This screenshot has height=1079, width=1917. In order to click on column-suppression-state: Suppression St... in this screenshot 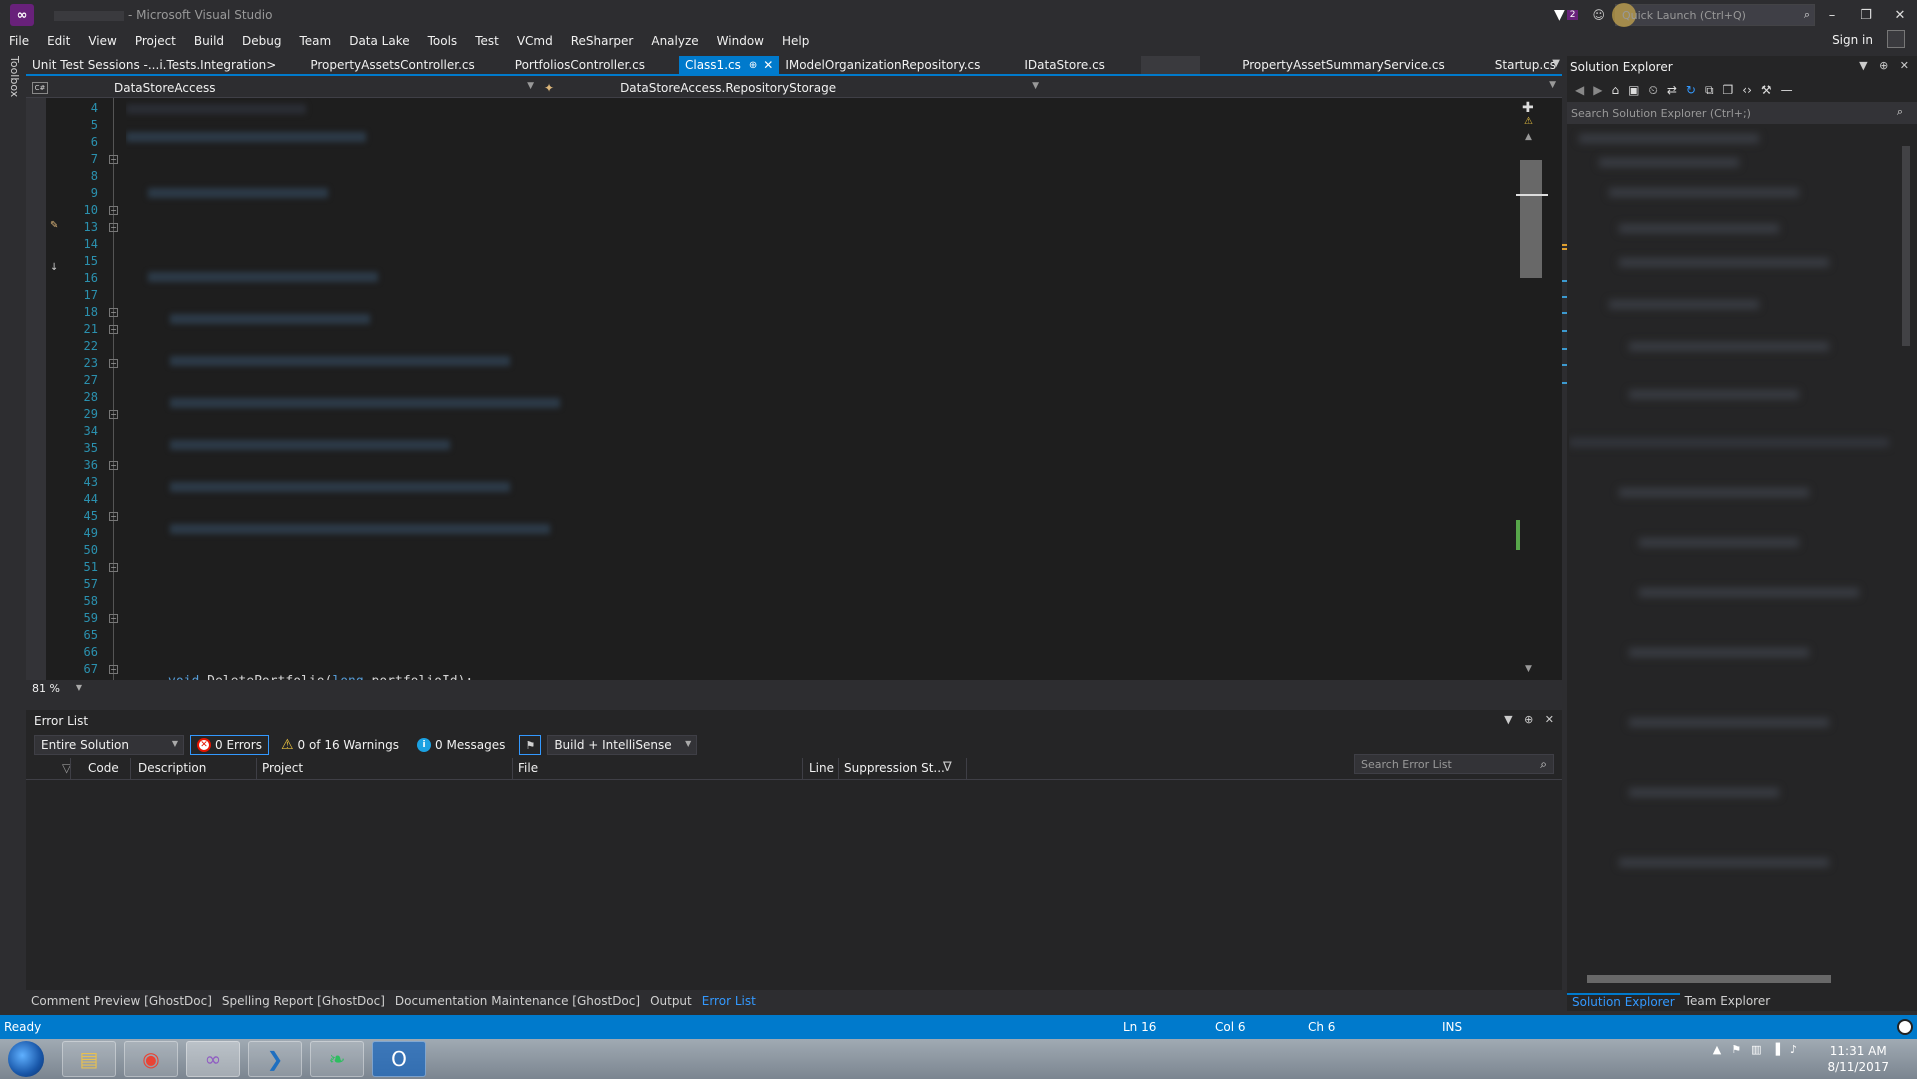, I will do `click(894, 768)`.